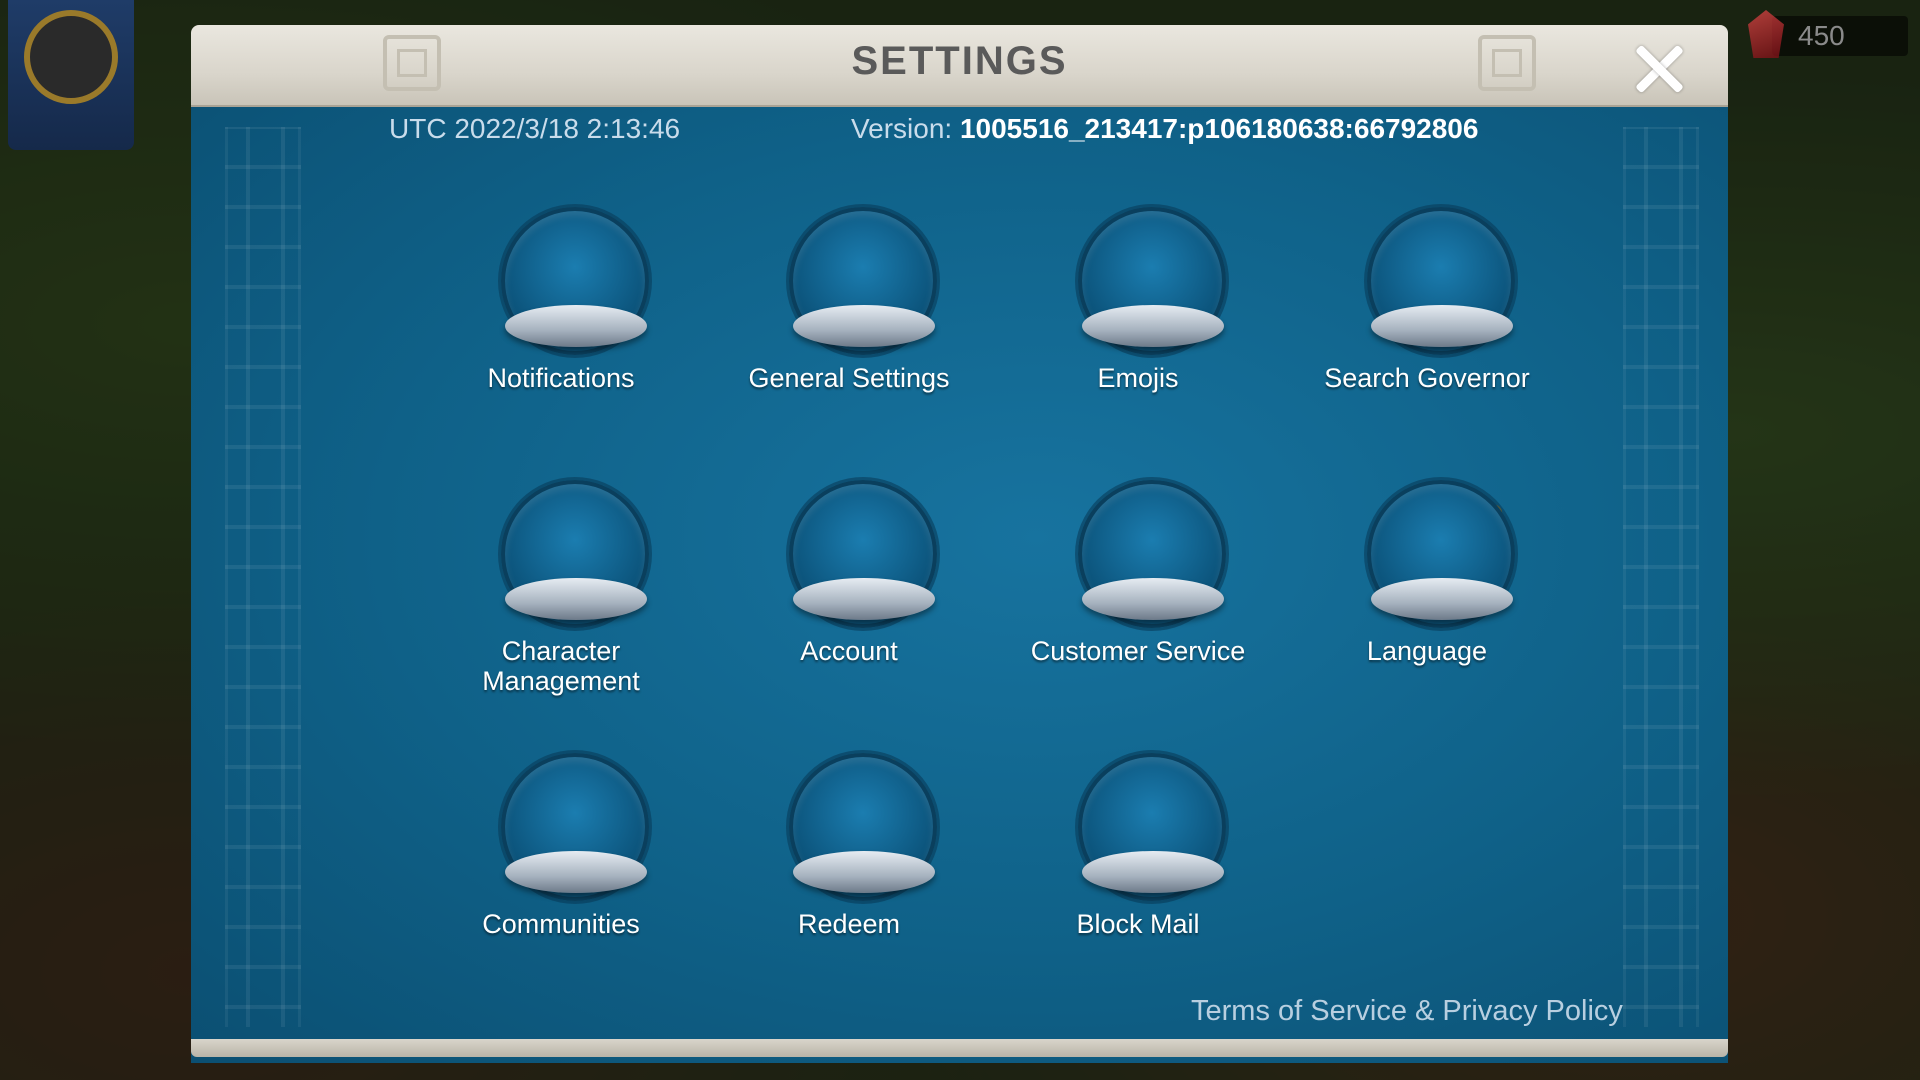 The width and height of the screenshot is (1920, 1080). Describe the element at coordinates (1442, 555) in the screenshot. I see `language-icon-wrap` at that location.